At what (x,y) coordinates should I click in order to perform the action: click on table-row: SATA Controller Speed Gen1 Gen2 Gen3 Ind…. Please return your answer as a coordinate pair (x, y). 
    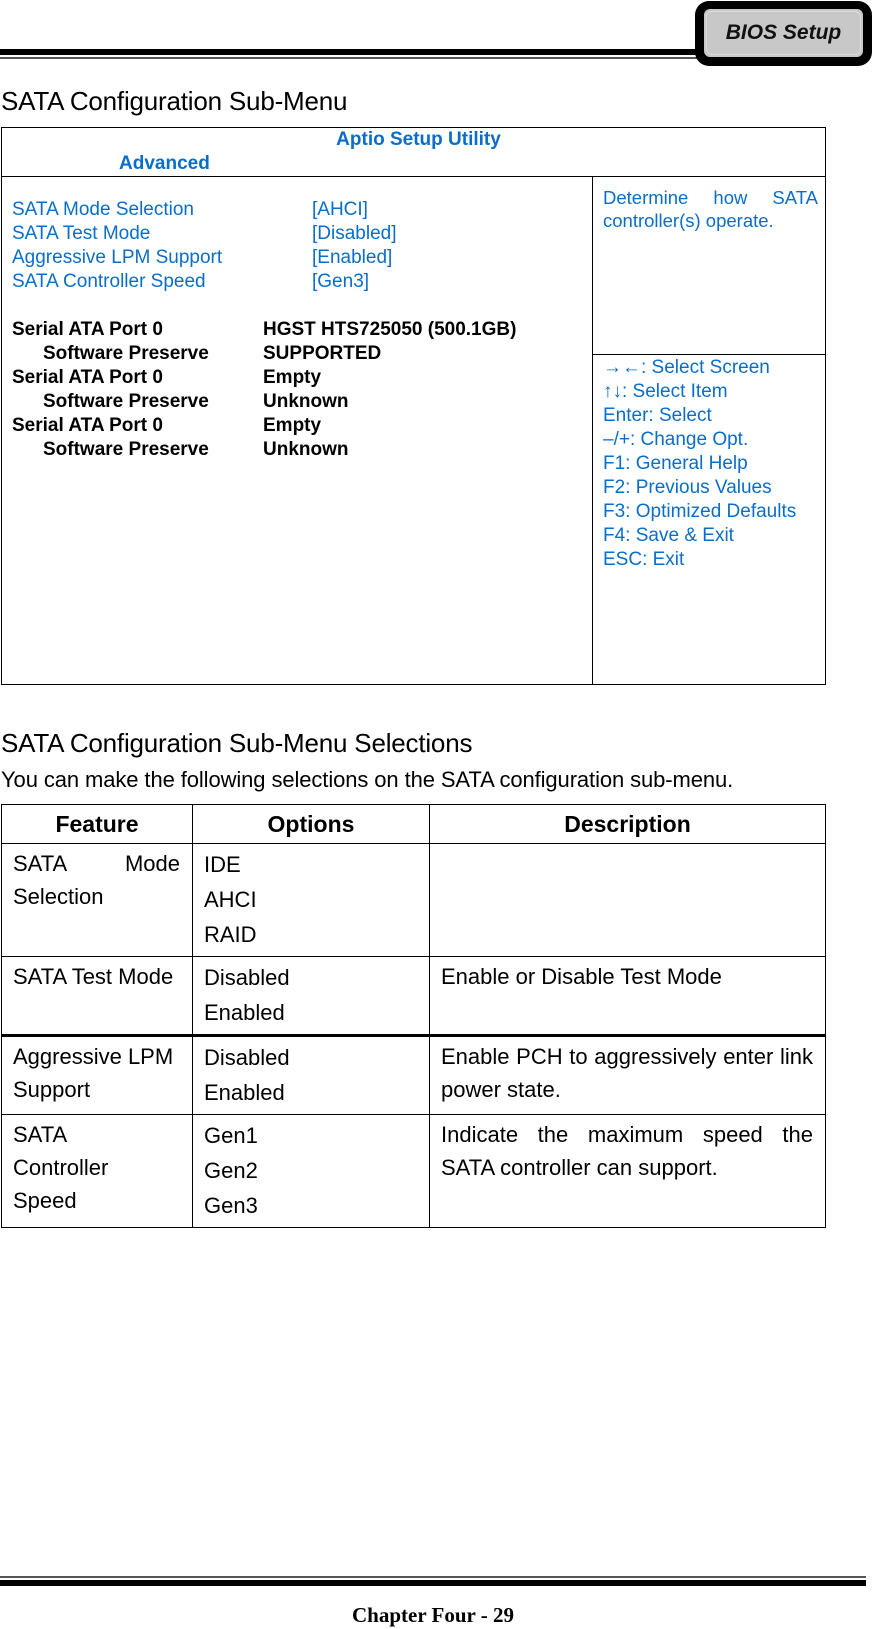
    Looking at the image, I should click on (413, 1171).